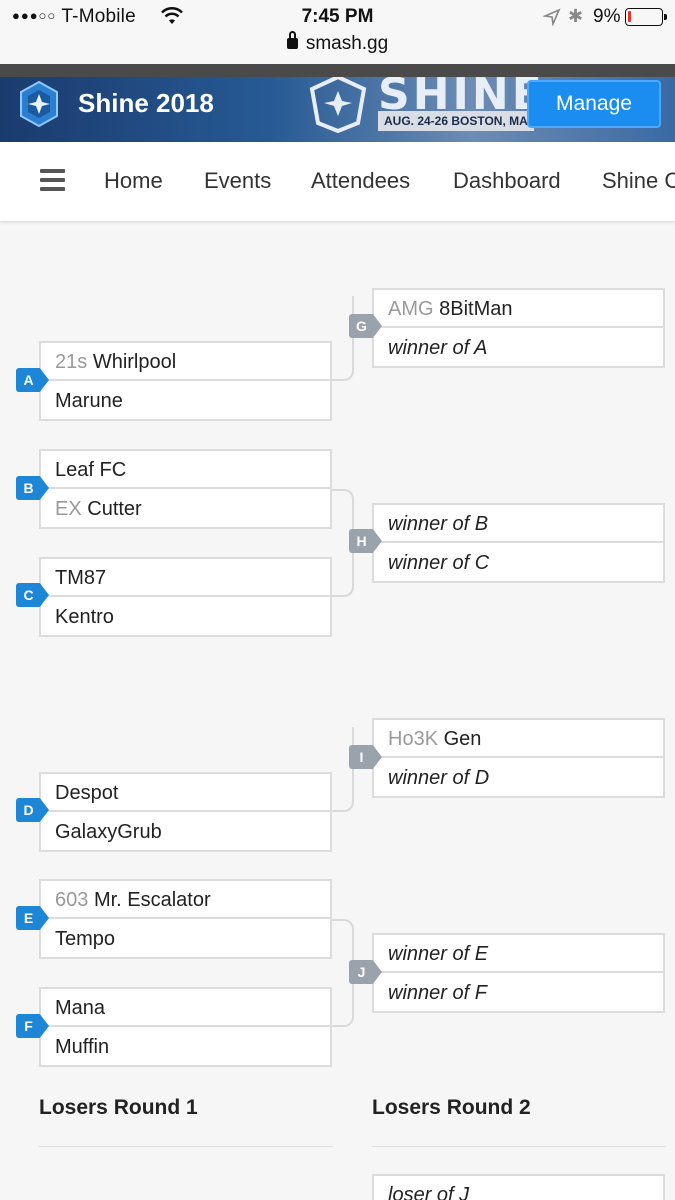  What do you see at coordinates (68, 509) in the screenshot?
I see `player-prefix: EX` at bounding box center [68, 509].